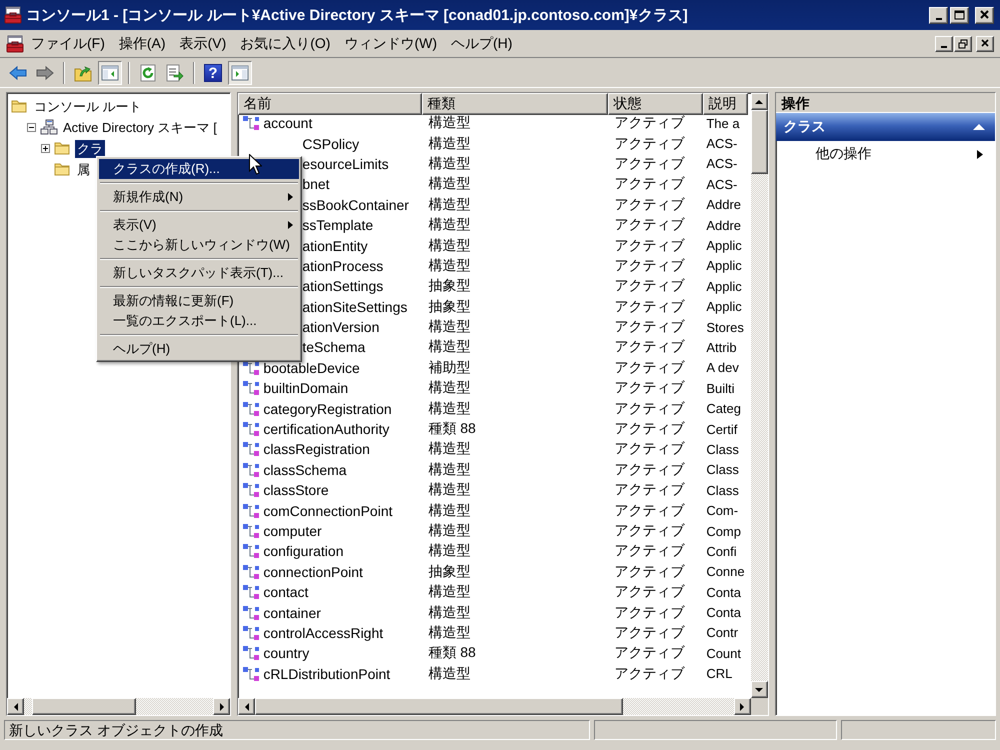 This screenshot has height=750, width=1000. Describe the element at coordinates (723, 204) in the screenshot. I see `table-cell-text: Addre` at that location.